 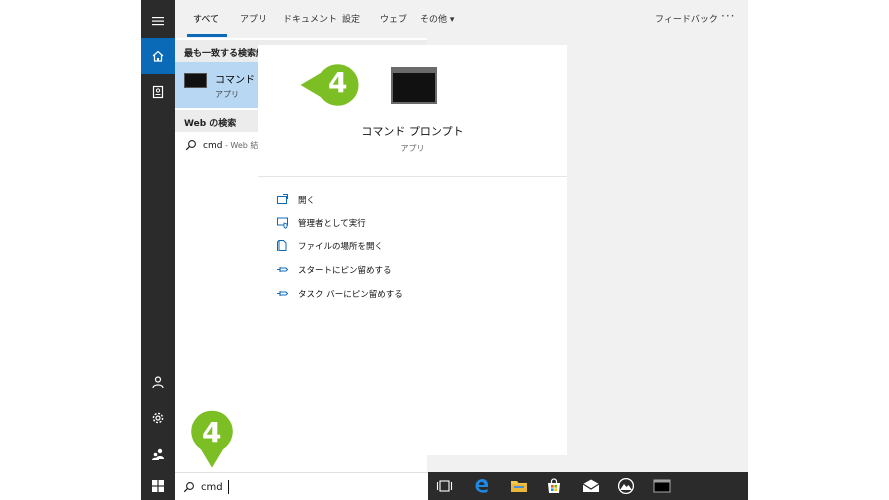 I want to click on tab-more: その他 ▾, so click(x=437, y=18).